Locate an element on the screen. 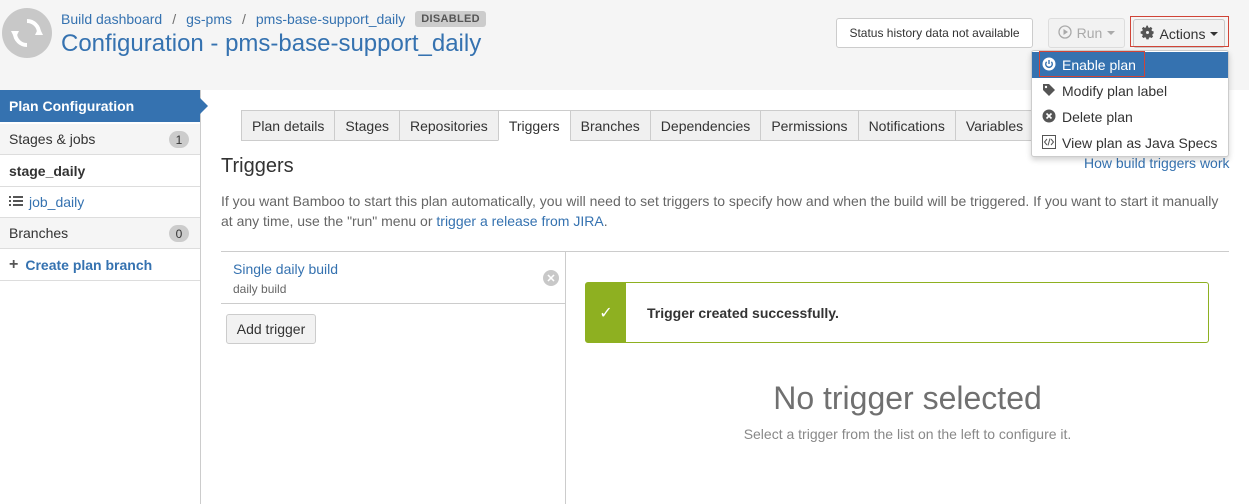  menu-item-modify-plan-label: Modify plan label is located at coordinates (1130, 91).